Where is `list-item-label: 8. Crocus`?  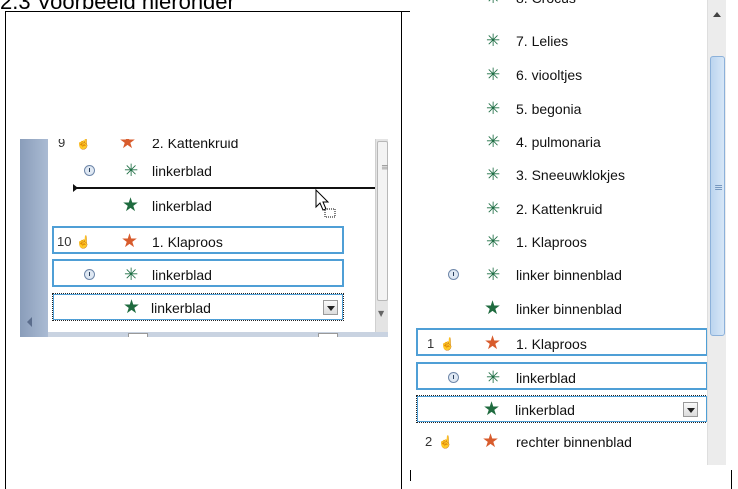 list-item-label: 8. Crocus is located at coordinates (546, 6).